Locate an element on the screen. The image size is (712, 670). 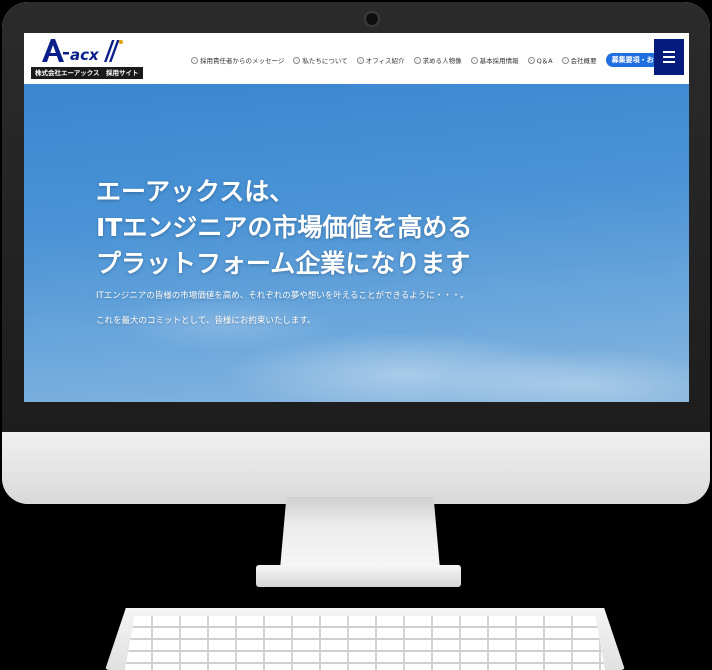
nav-item-label: 会社概要 is located at coordinates (583, 61).